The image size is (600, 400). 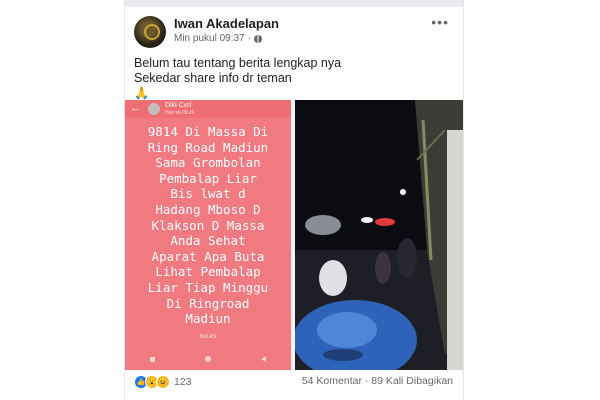 I want to click on haha-icon: 😆, so click(x=163, y=382).